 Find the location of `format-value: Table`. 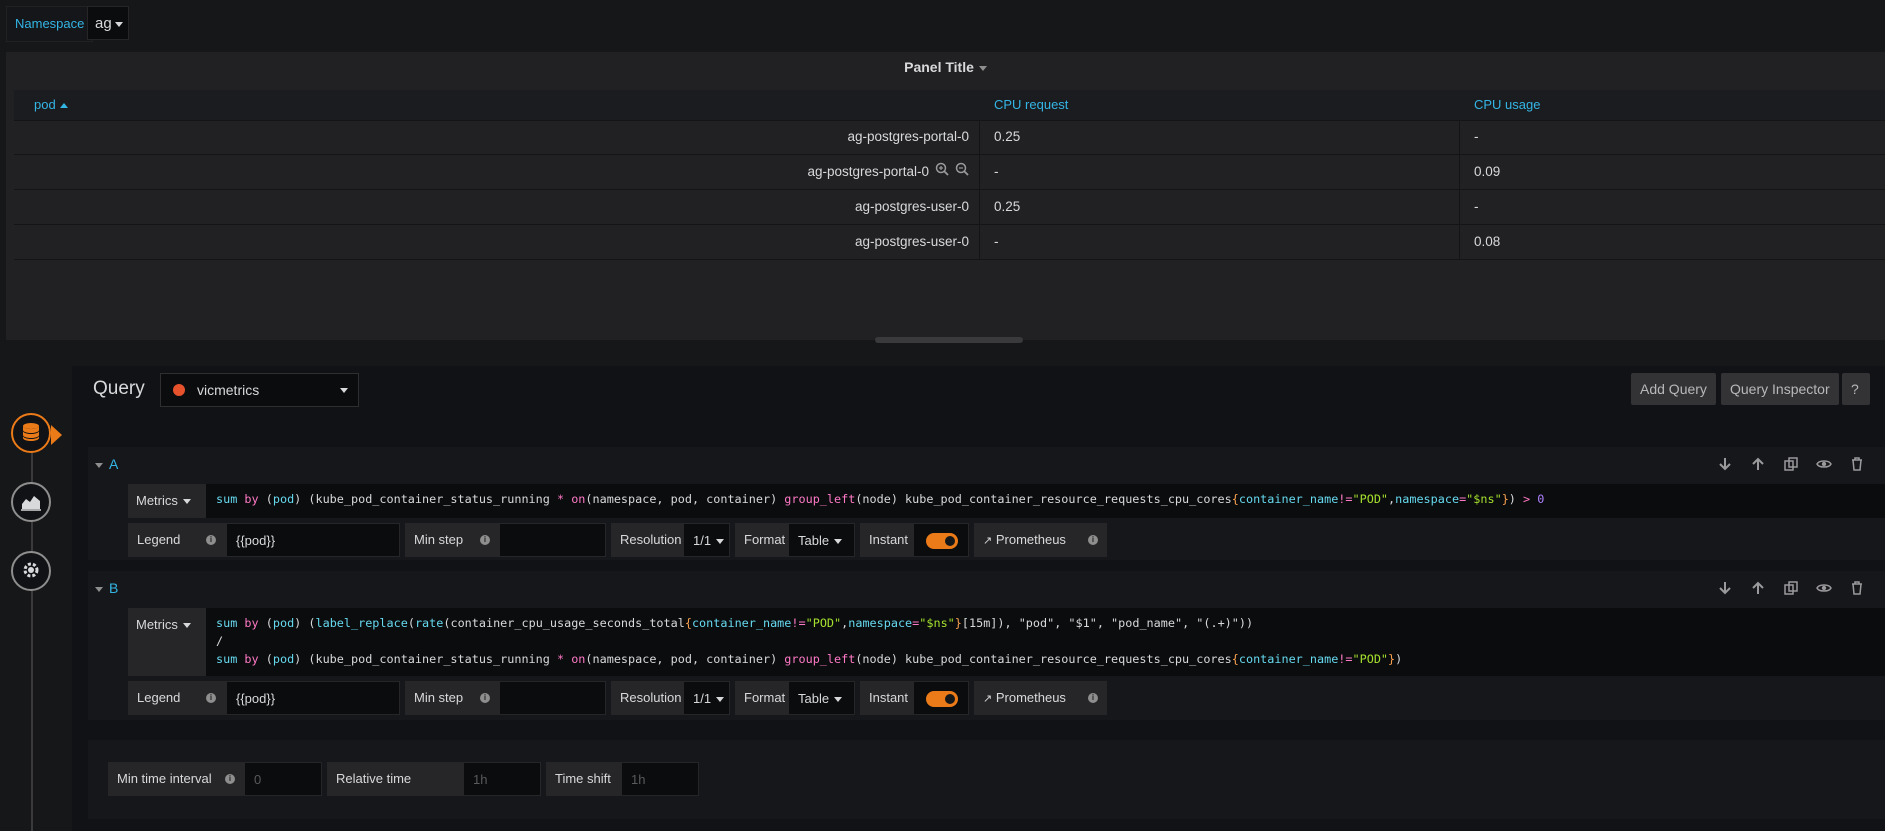

format-value: Table is located at coordinates (814, 698).